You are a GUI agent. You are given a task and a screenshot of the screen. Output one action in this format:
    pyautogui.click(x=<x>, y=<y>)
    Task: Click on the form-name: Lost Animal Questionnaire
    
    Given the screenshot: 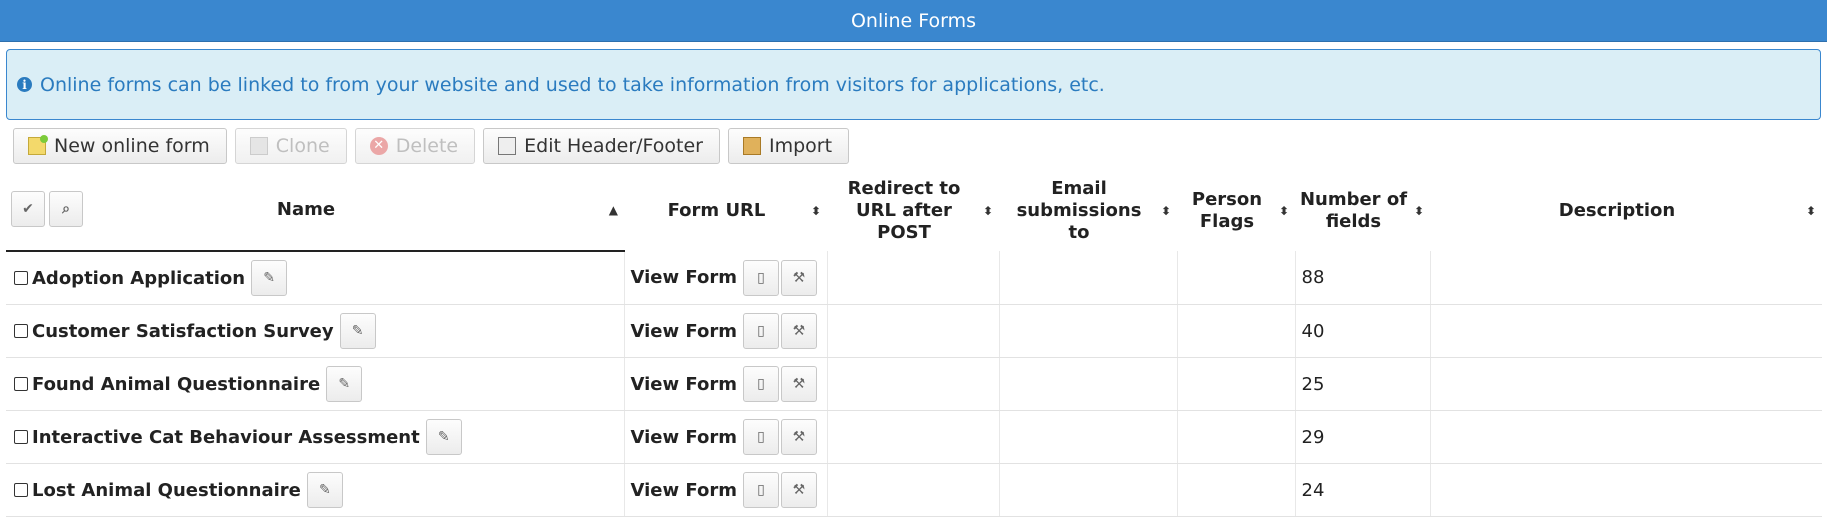 What is the action you would take?
    pyautogui.click(x=166, y=490)
    